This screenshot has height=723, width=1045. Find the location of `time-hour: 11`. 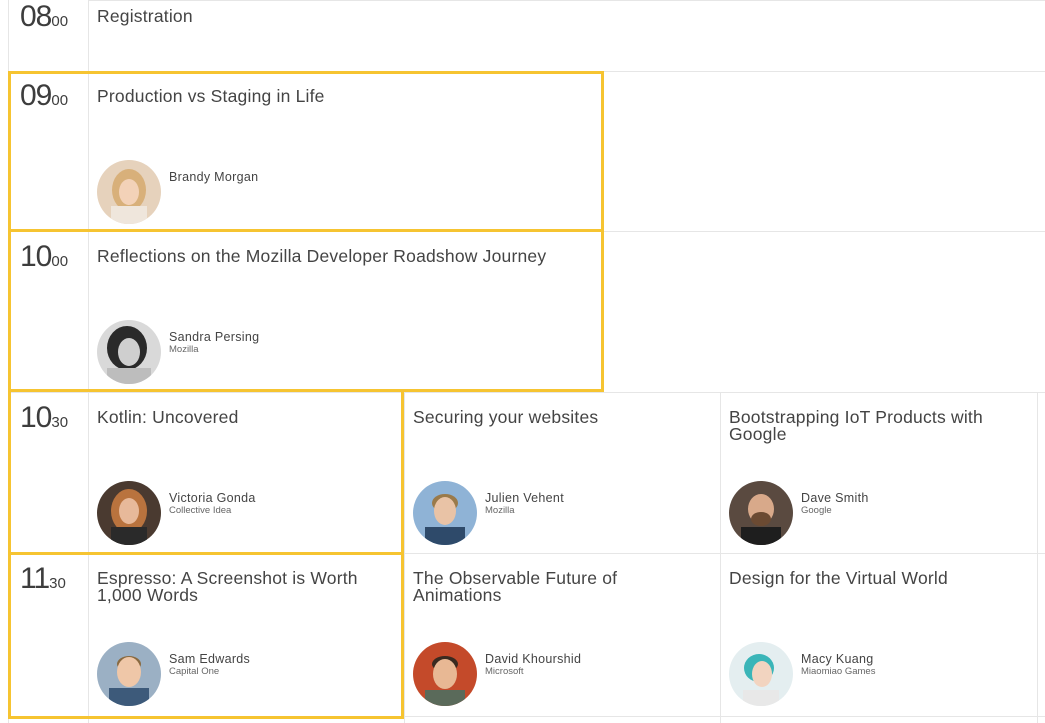

time-hour: 11 is located at coordinates (35, 578).